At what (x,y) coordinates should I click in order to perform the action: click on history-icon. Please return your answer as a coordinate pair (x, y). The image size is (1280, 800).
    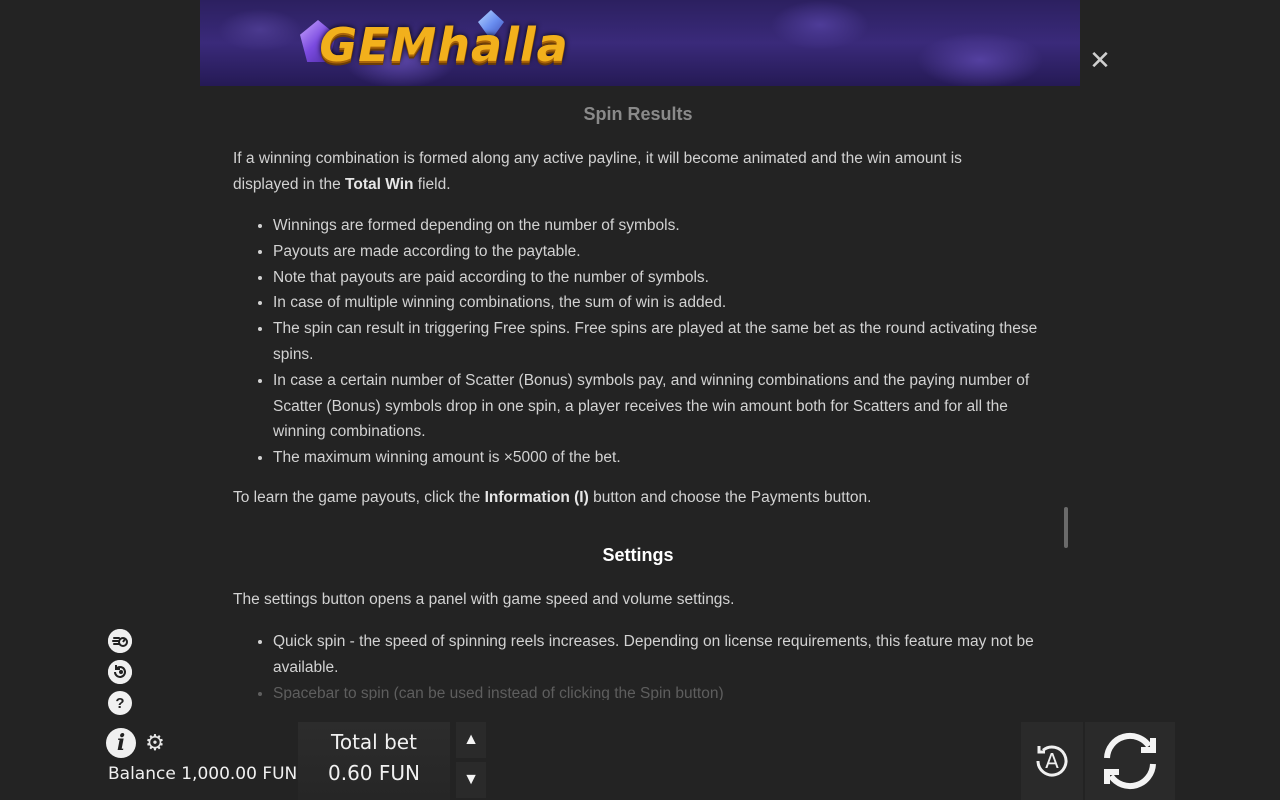
    Looking at the image, I should click on (120, 672).